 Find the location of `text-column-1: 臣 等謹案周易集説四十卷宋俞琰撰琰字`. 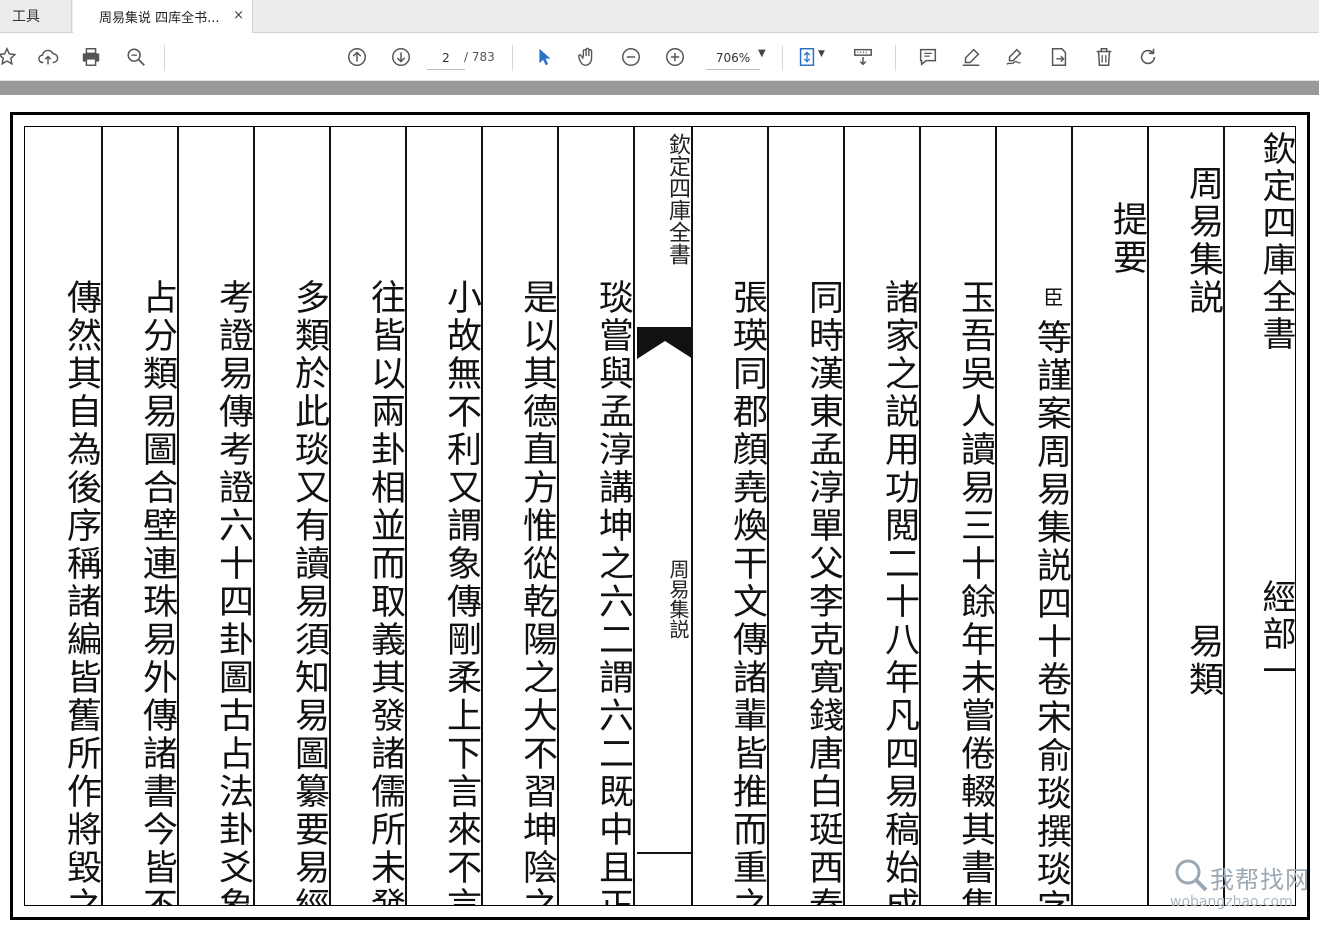

text-column-1: 臣 等謹案周易集説四十卷宋俞琰撰琰字 is located at coordinates (1034, 516).